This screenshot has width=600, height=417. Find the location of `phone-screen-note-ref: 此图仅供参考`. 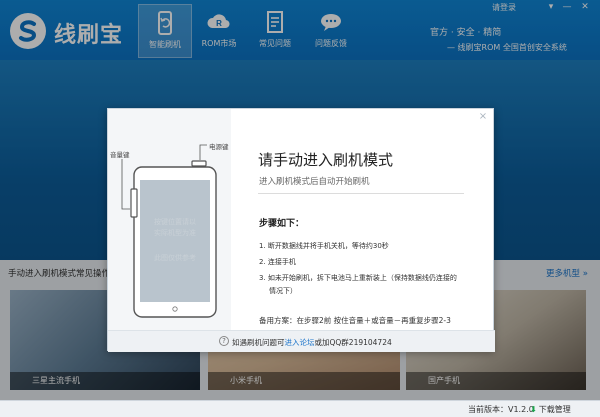

phone-screen-note-ref: 此图仅供参考 is located at coordinates (175, 258).